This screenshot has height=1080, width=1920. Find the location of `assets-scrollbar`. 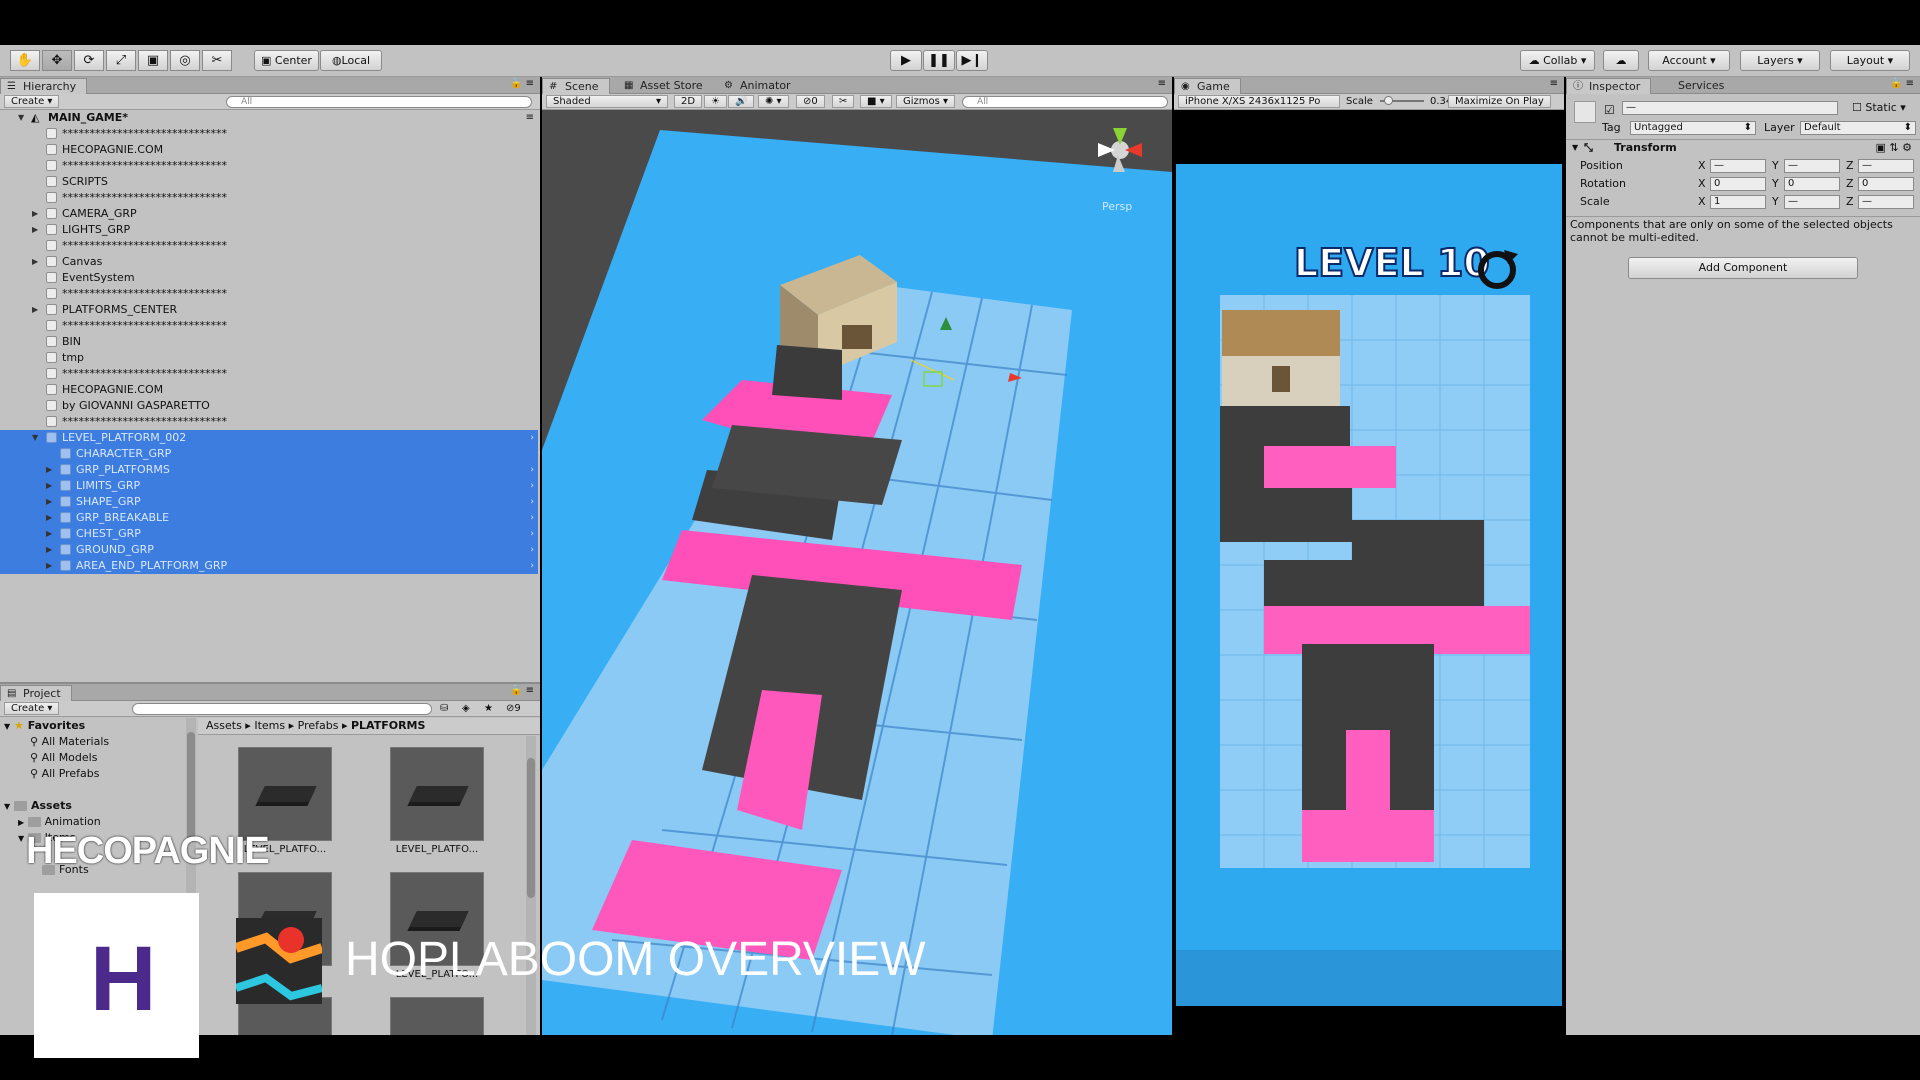

assets-scrollbar is located at coordinates (531, 885).